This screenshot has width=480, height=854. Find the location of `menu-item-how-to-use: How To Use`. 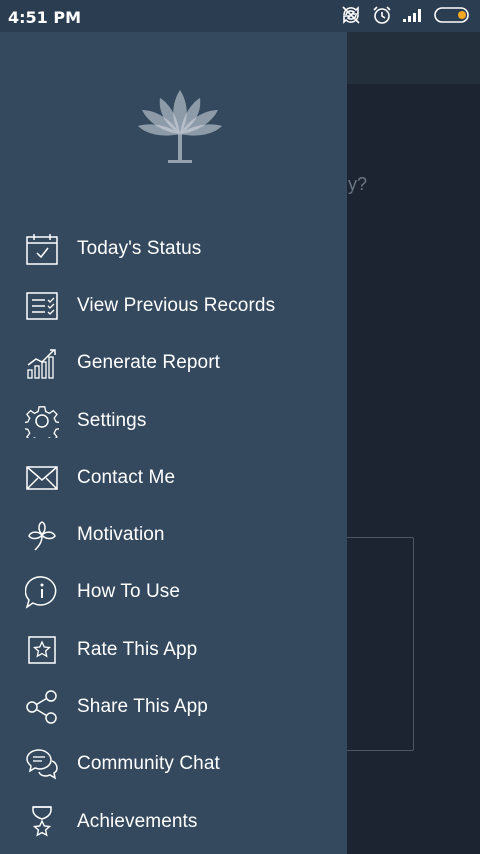

menu-item-how-to-use: How To Use is located at coordinates (173, 592).